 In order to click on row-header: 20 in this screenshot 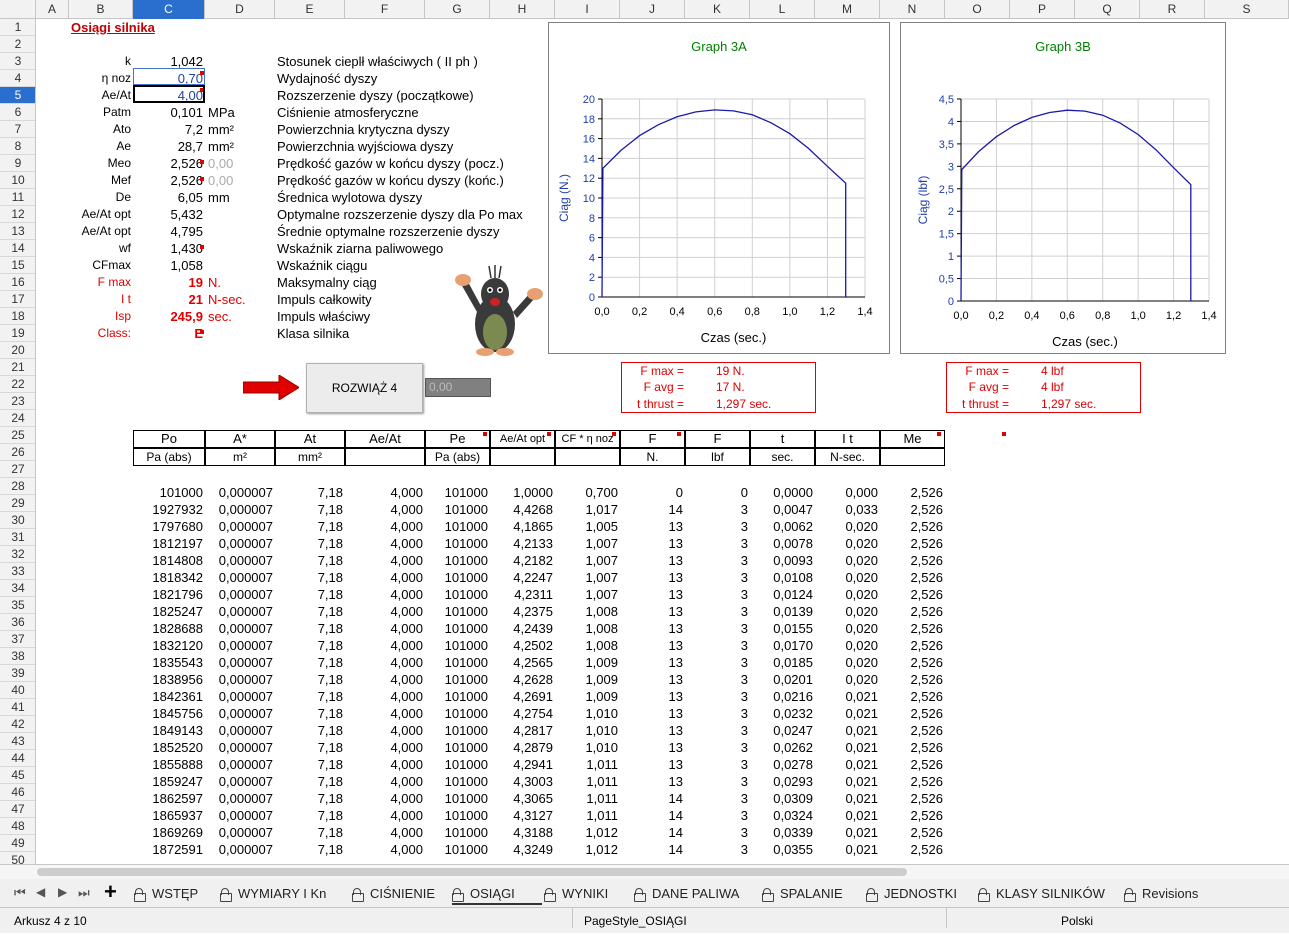, I will do `click(17, 350)`.